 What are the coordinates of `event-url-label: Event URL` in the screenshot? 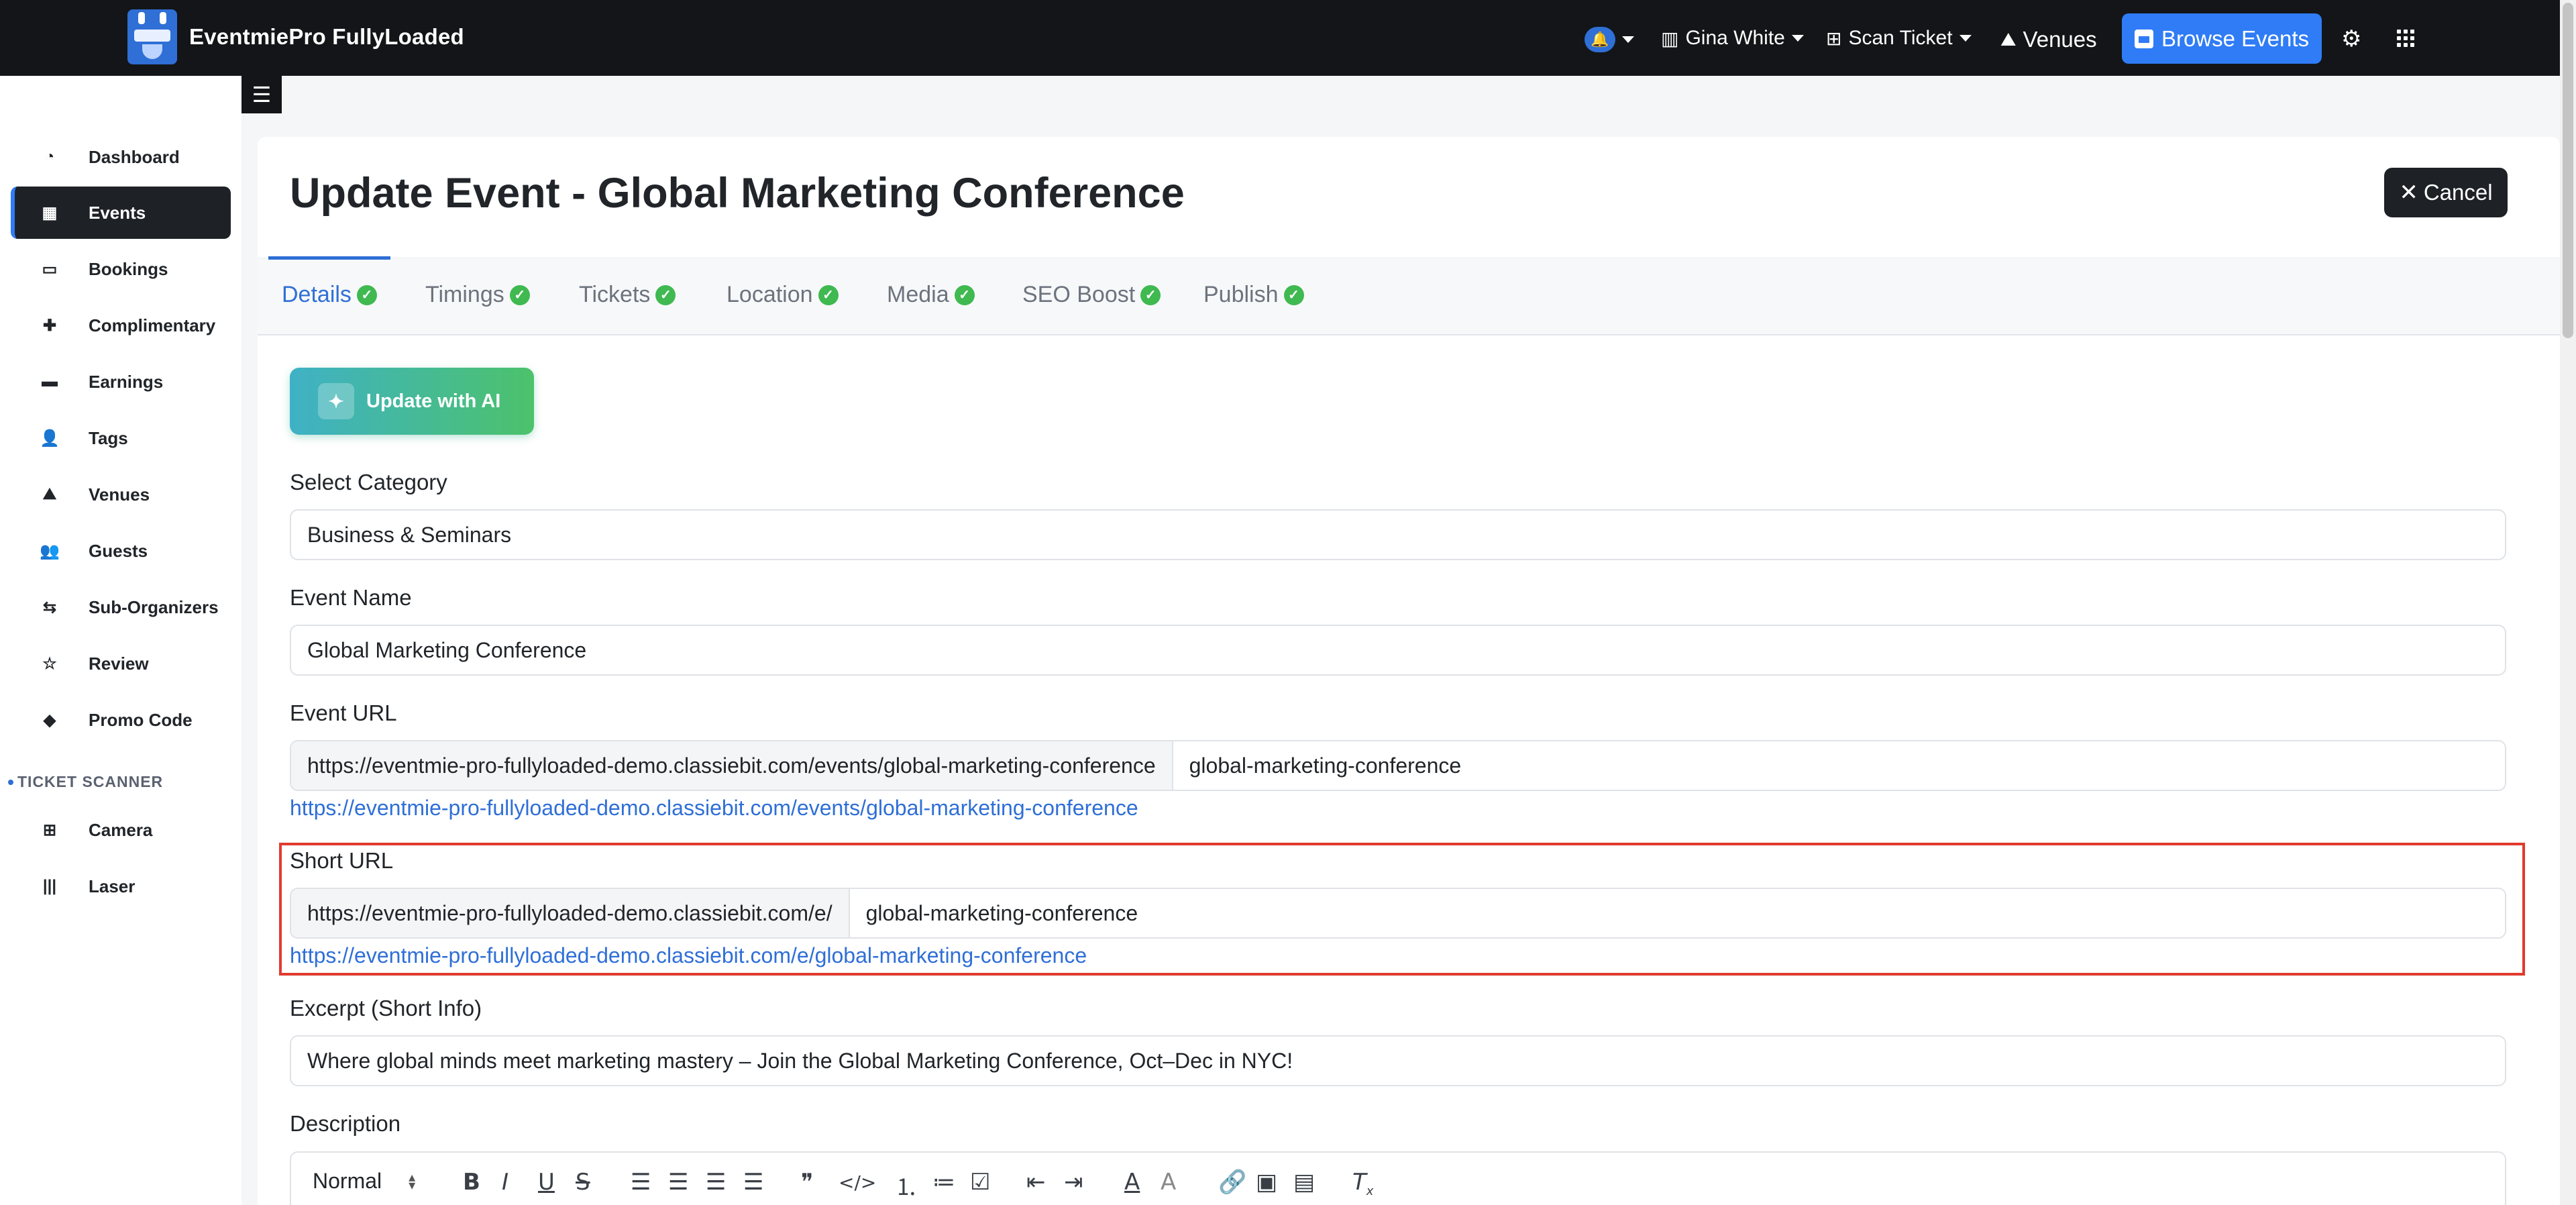 It's located at (343, 712).